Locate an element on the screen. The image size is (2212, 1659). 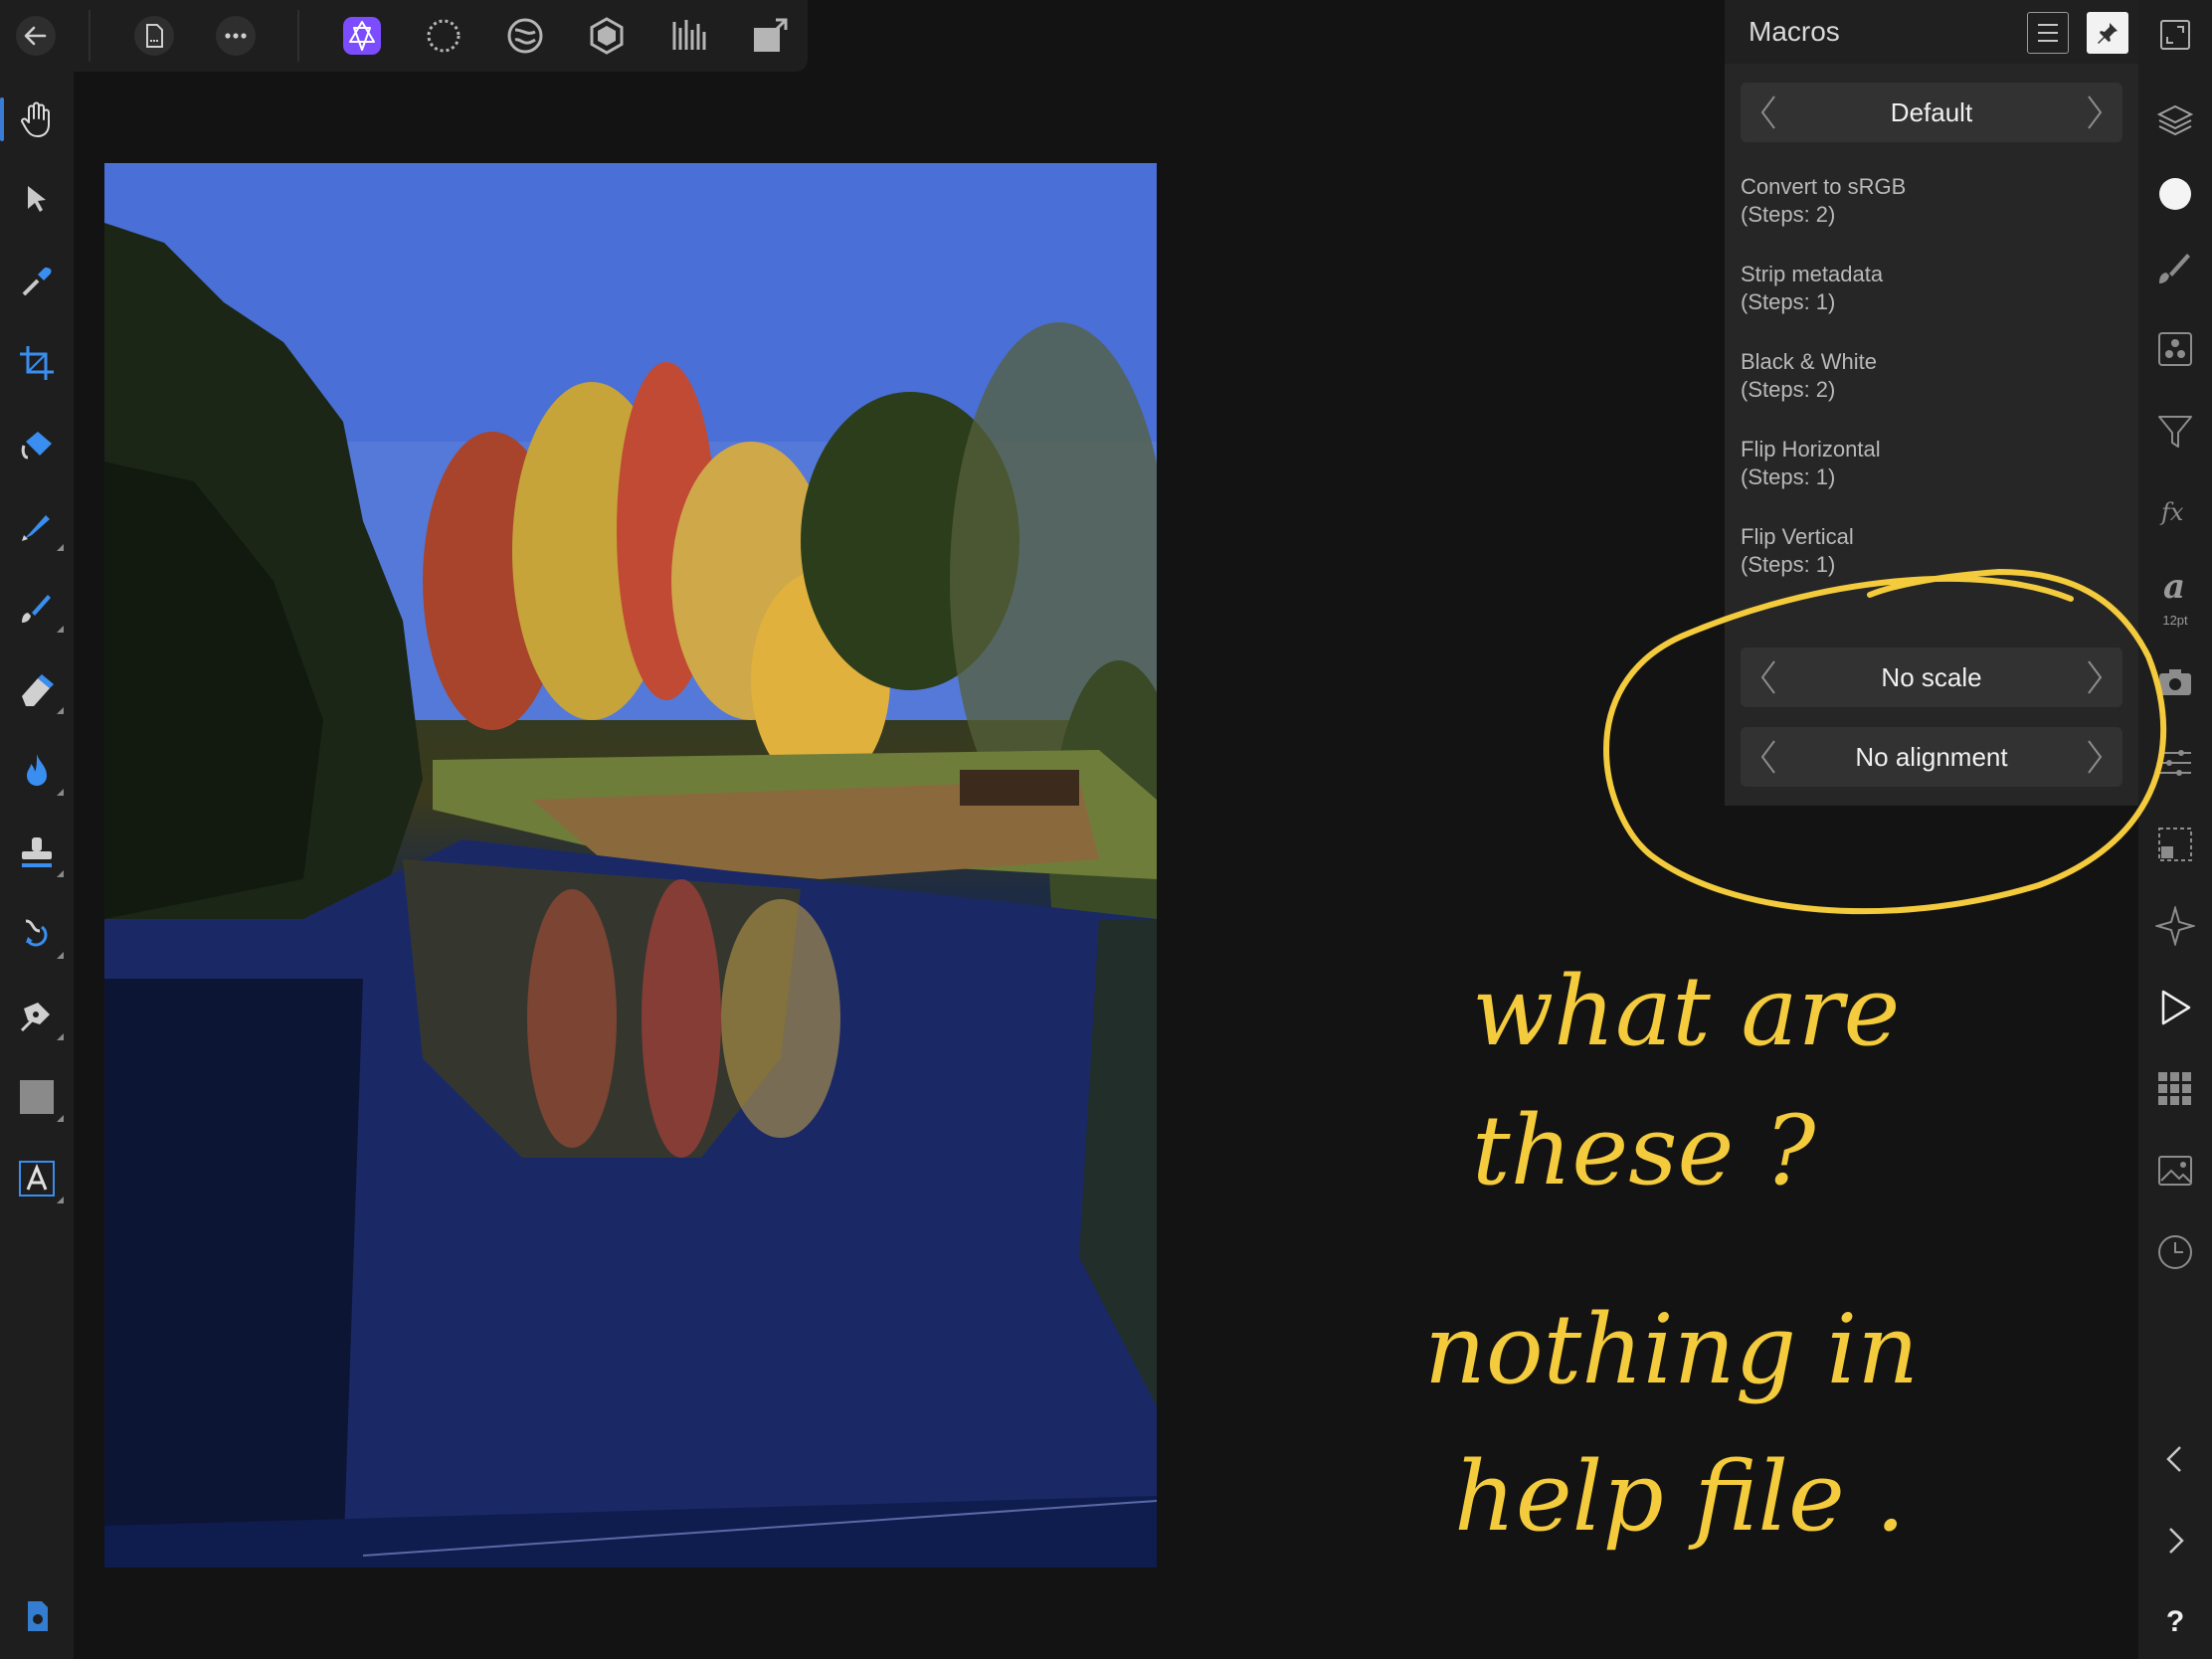
camera-icon is located at coordinates (2175, 682).